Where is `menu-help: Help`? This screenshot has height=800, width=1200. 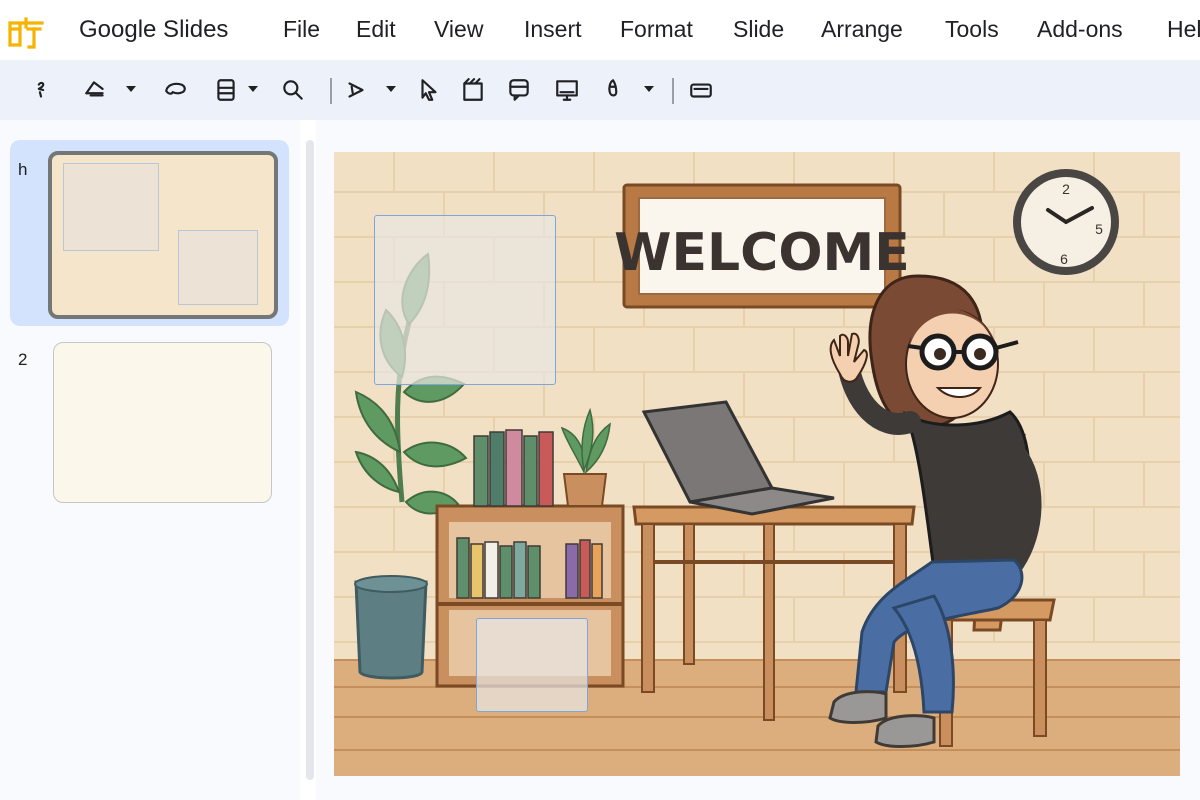 menu-help: Help is located at coordinates (1183, 29).